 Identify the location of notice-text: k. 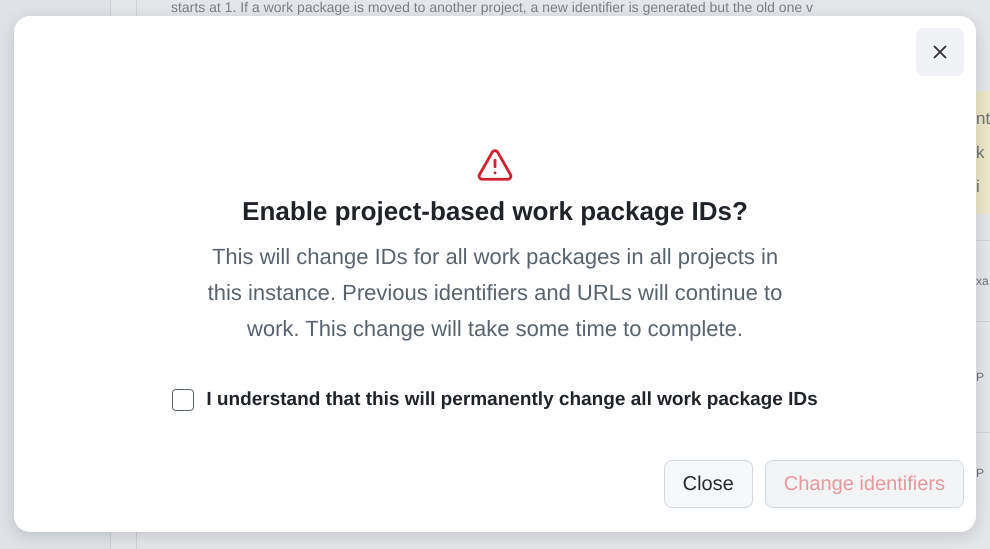
(981, 153).